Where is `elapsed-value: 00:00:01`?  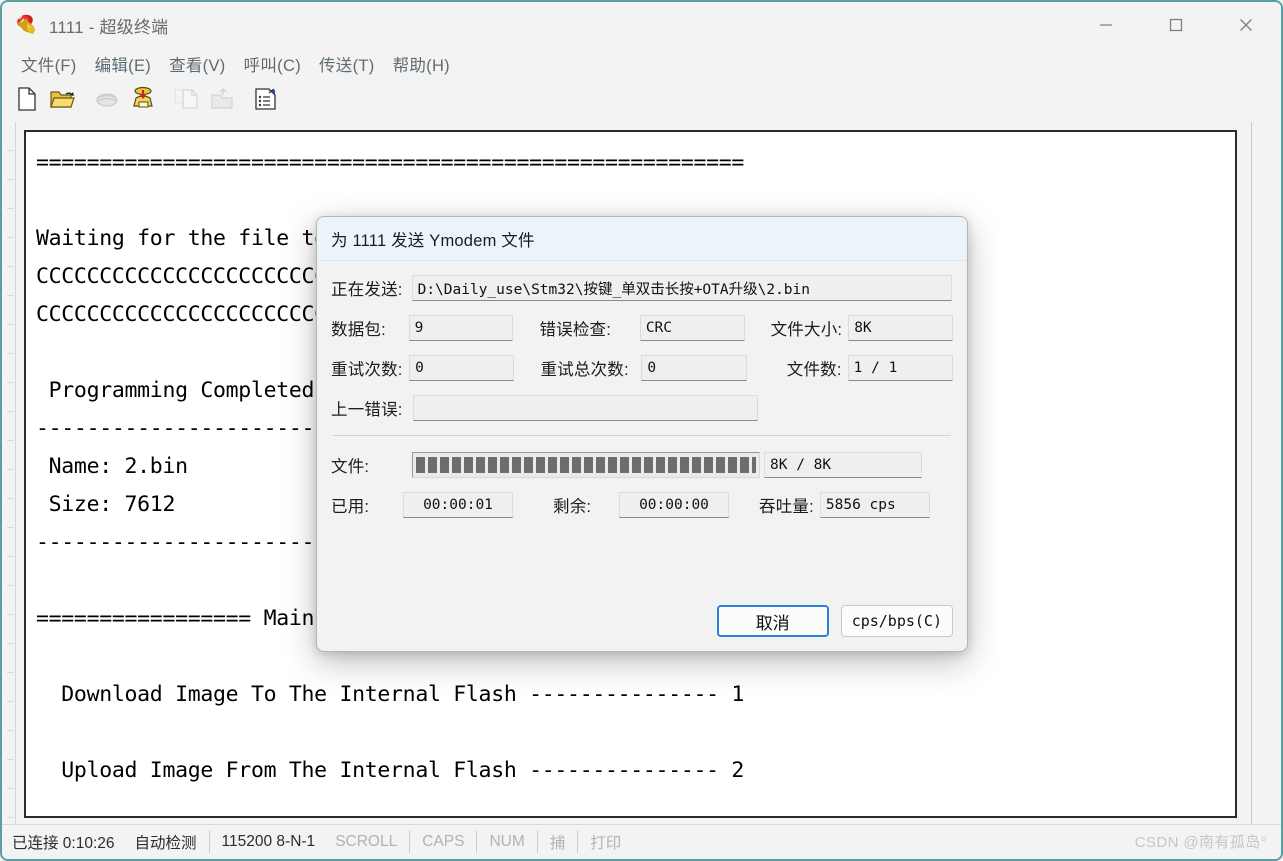
elapsed-value: 00:00:01 is located at coordinates (458, 505).